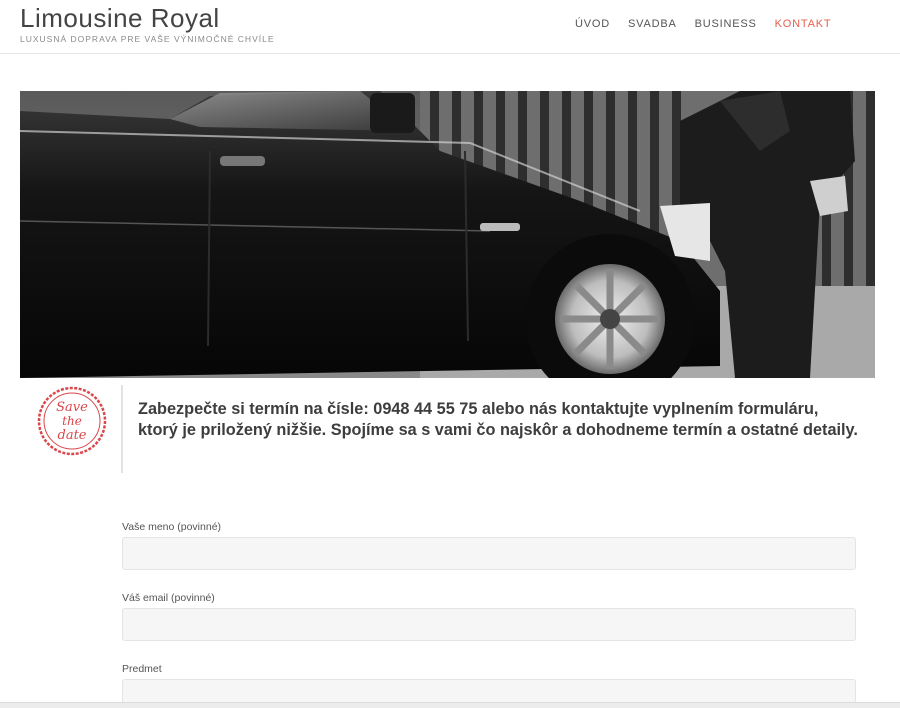  I want to click on nav-item-business: BUSINESS, so click(726, 24).